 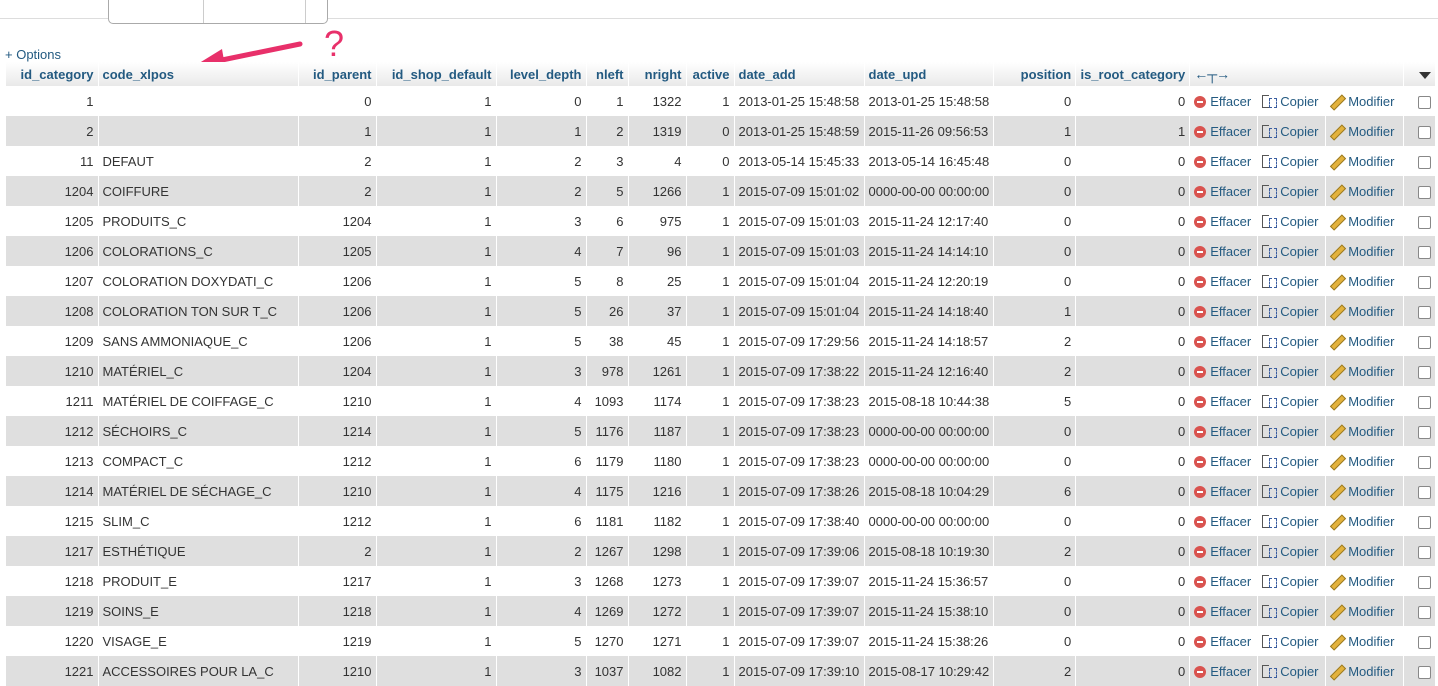 What do you see at coordinates (337, 74) in the screenshot?
I see `col-id-parent: id_parent` at bounding box center [337, 74].